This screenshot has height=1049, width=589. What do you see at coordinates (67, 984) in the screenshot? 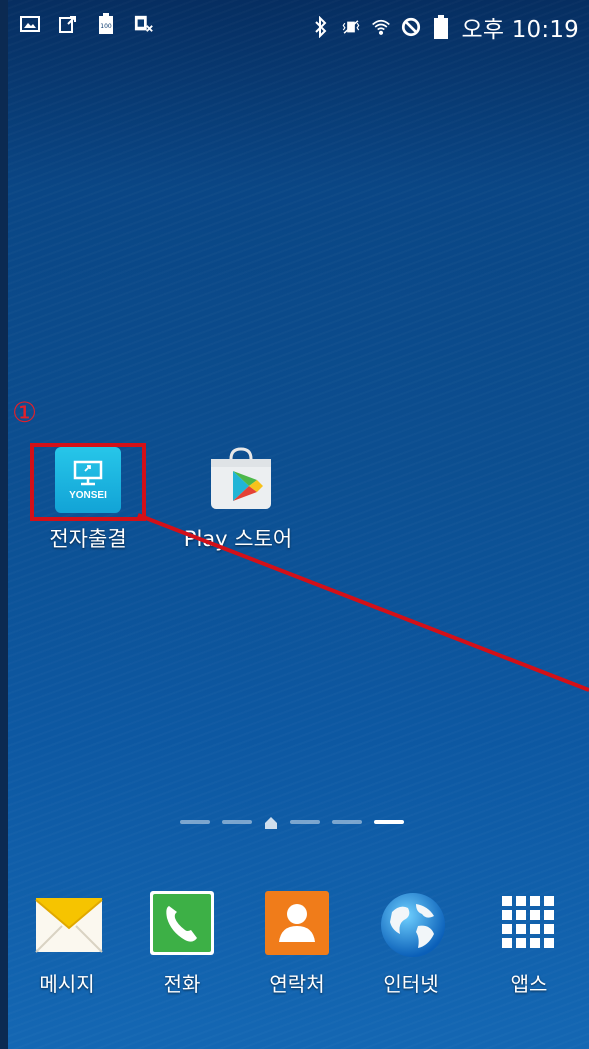
I see `dock-label: 메시지` at bounding box center [67, 984].